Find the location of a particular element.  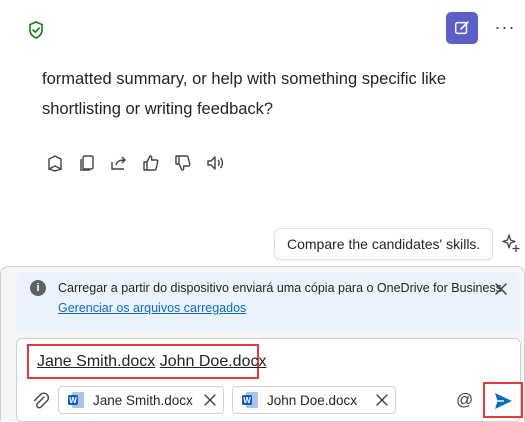

more-options-button: ··· is located at coordinates (505, 29).